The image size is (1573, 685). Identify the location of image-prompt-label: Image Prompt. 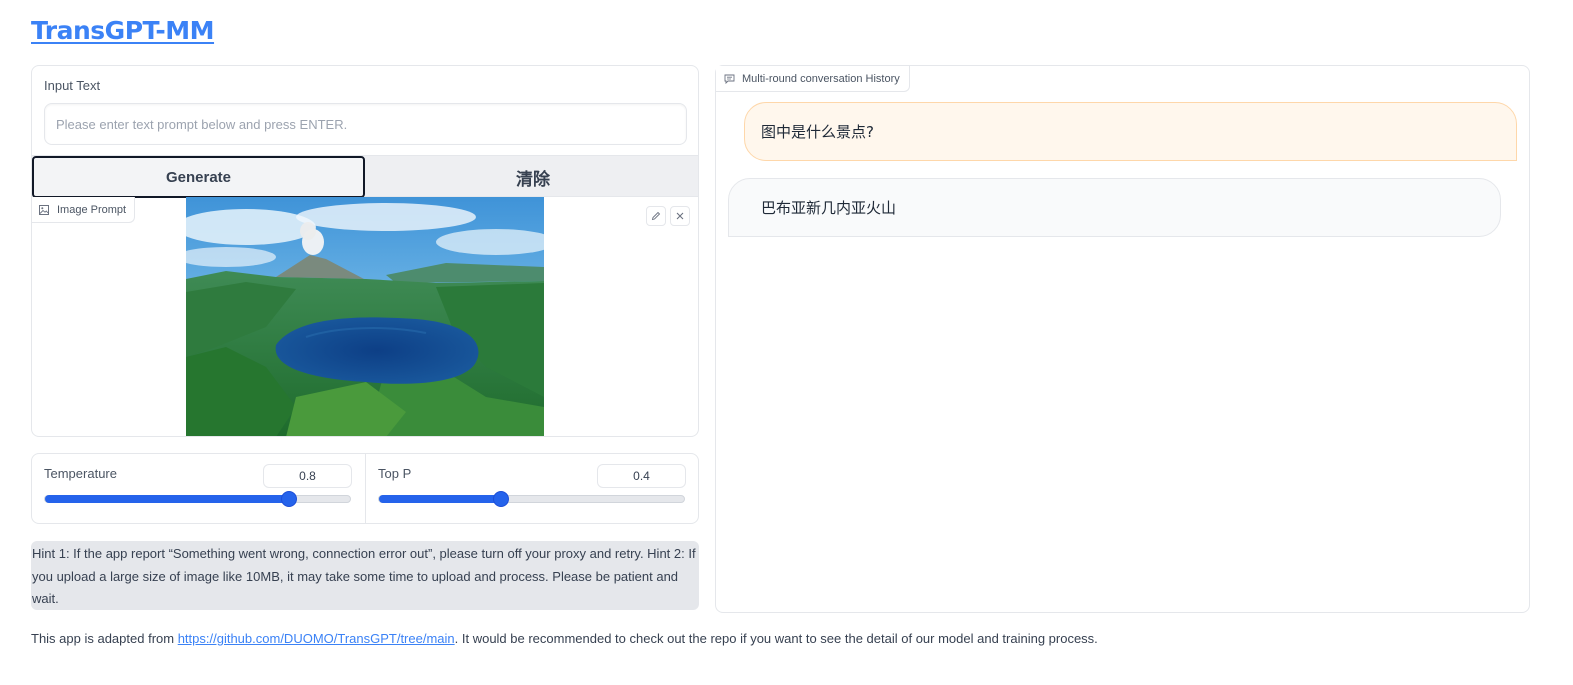
(92, 209).